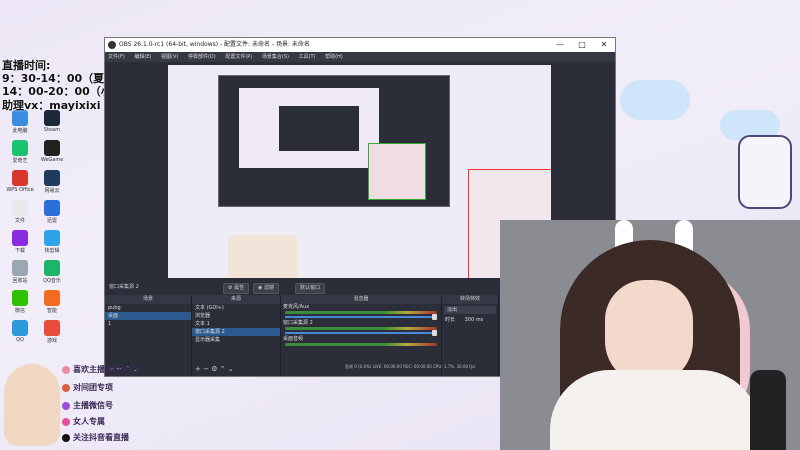 Image resolution: width=800 pixels, height=450 pixels. What do you see at coordinates (236, 288) in the screenshot?
I see `properties-button: ⚙ 属性` at bounding box center [236, 288].